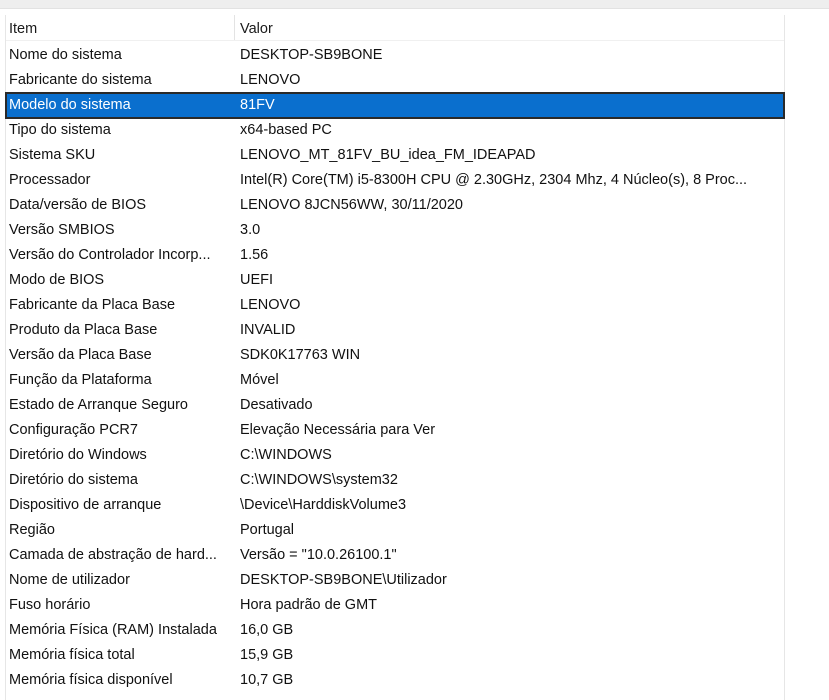 The width and height of the screenshot is (829, 700). I want to click on row-item-value: DESKTOP-SB9BONE\Utilizador, so click(343, 580).